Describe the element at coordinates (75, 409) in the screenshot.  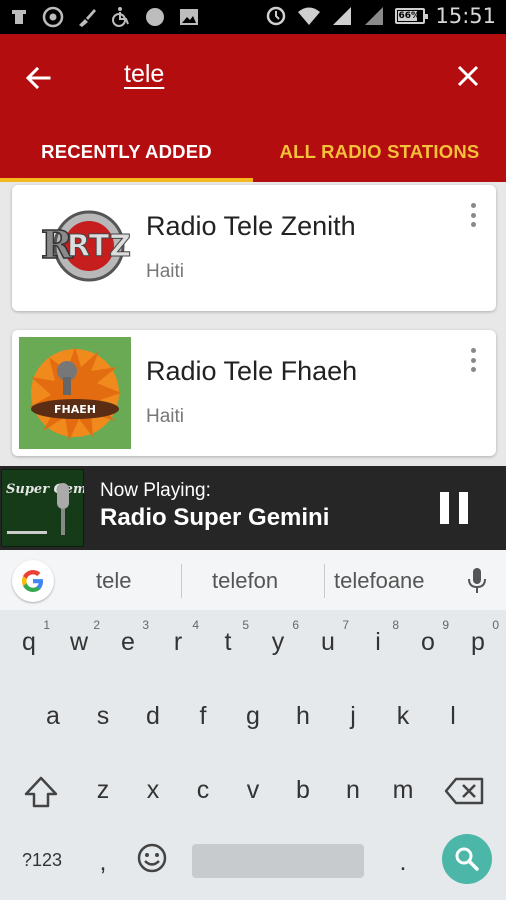
I see `station-logo-text: FHAEH` at that location.